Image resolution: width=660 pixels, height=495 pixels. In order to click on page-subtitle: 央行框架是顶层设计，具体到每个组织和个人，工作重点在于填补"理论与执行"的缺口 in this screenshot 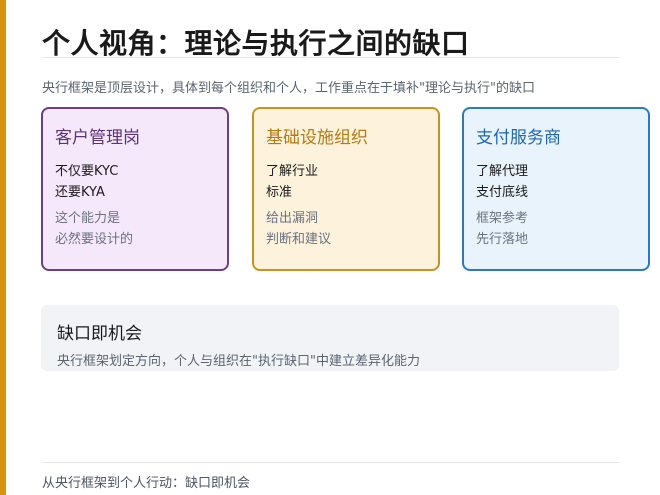, I will do `click(288, 88)`.